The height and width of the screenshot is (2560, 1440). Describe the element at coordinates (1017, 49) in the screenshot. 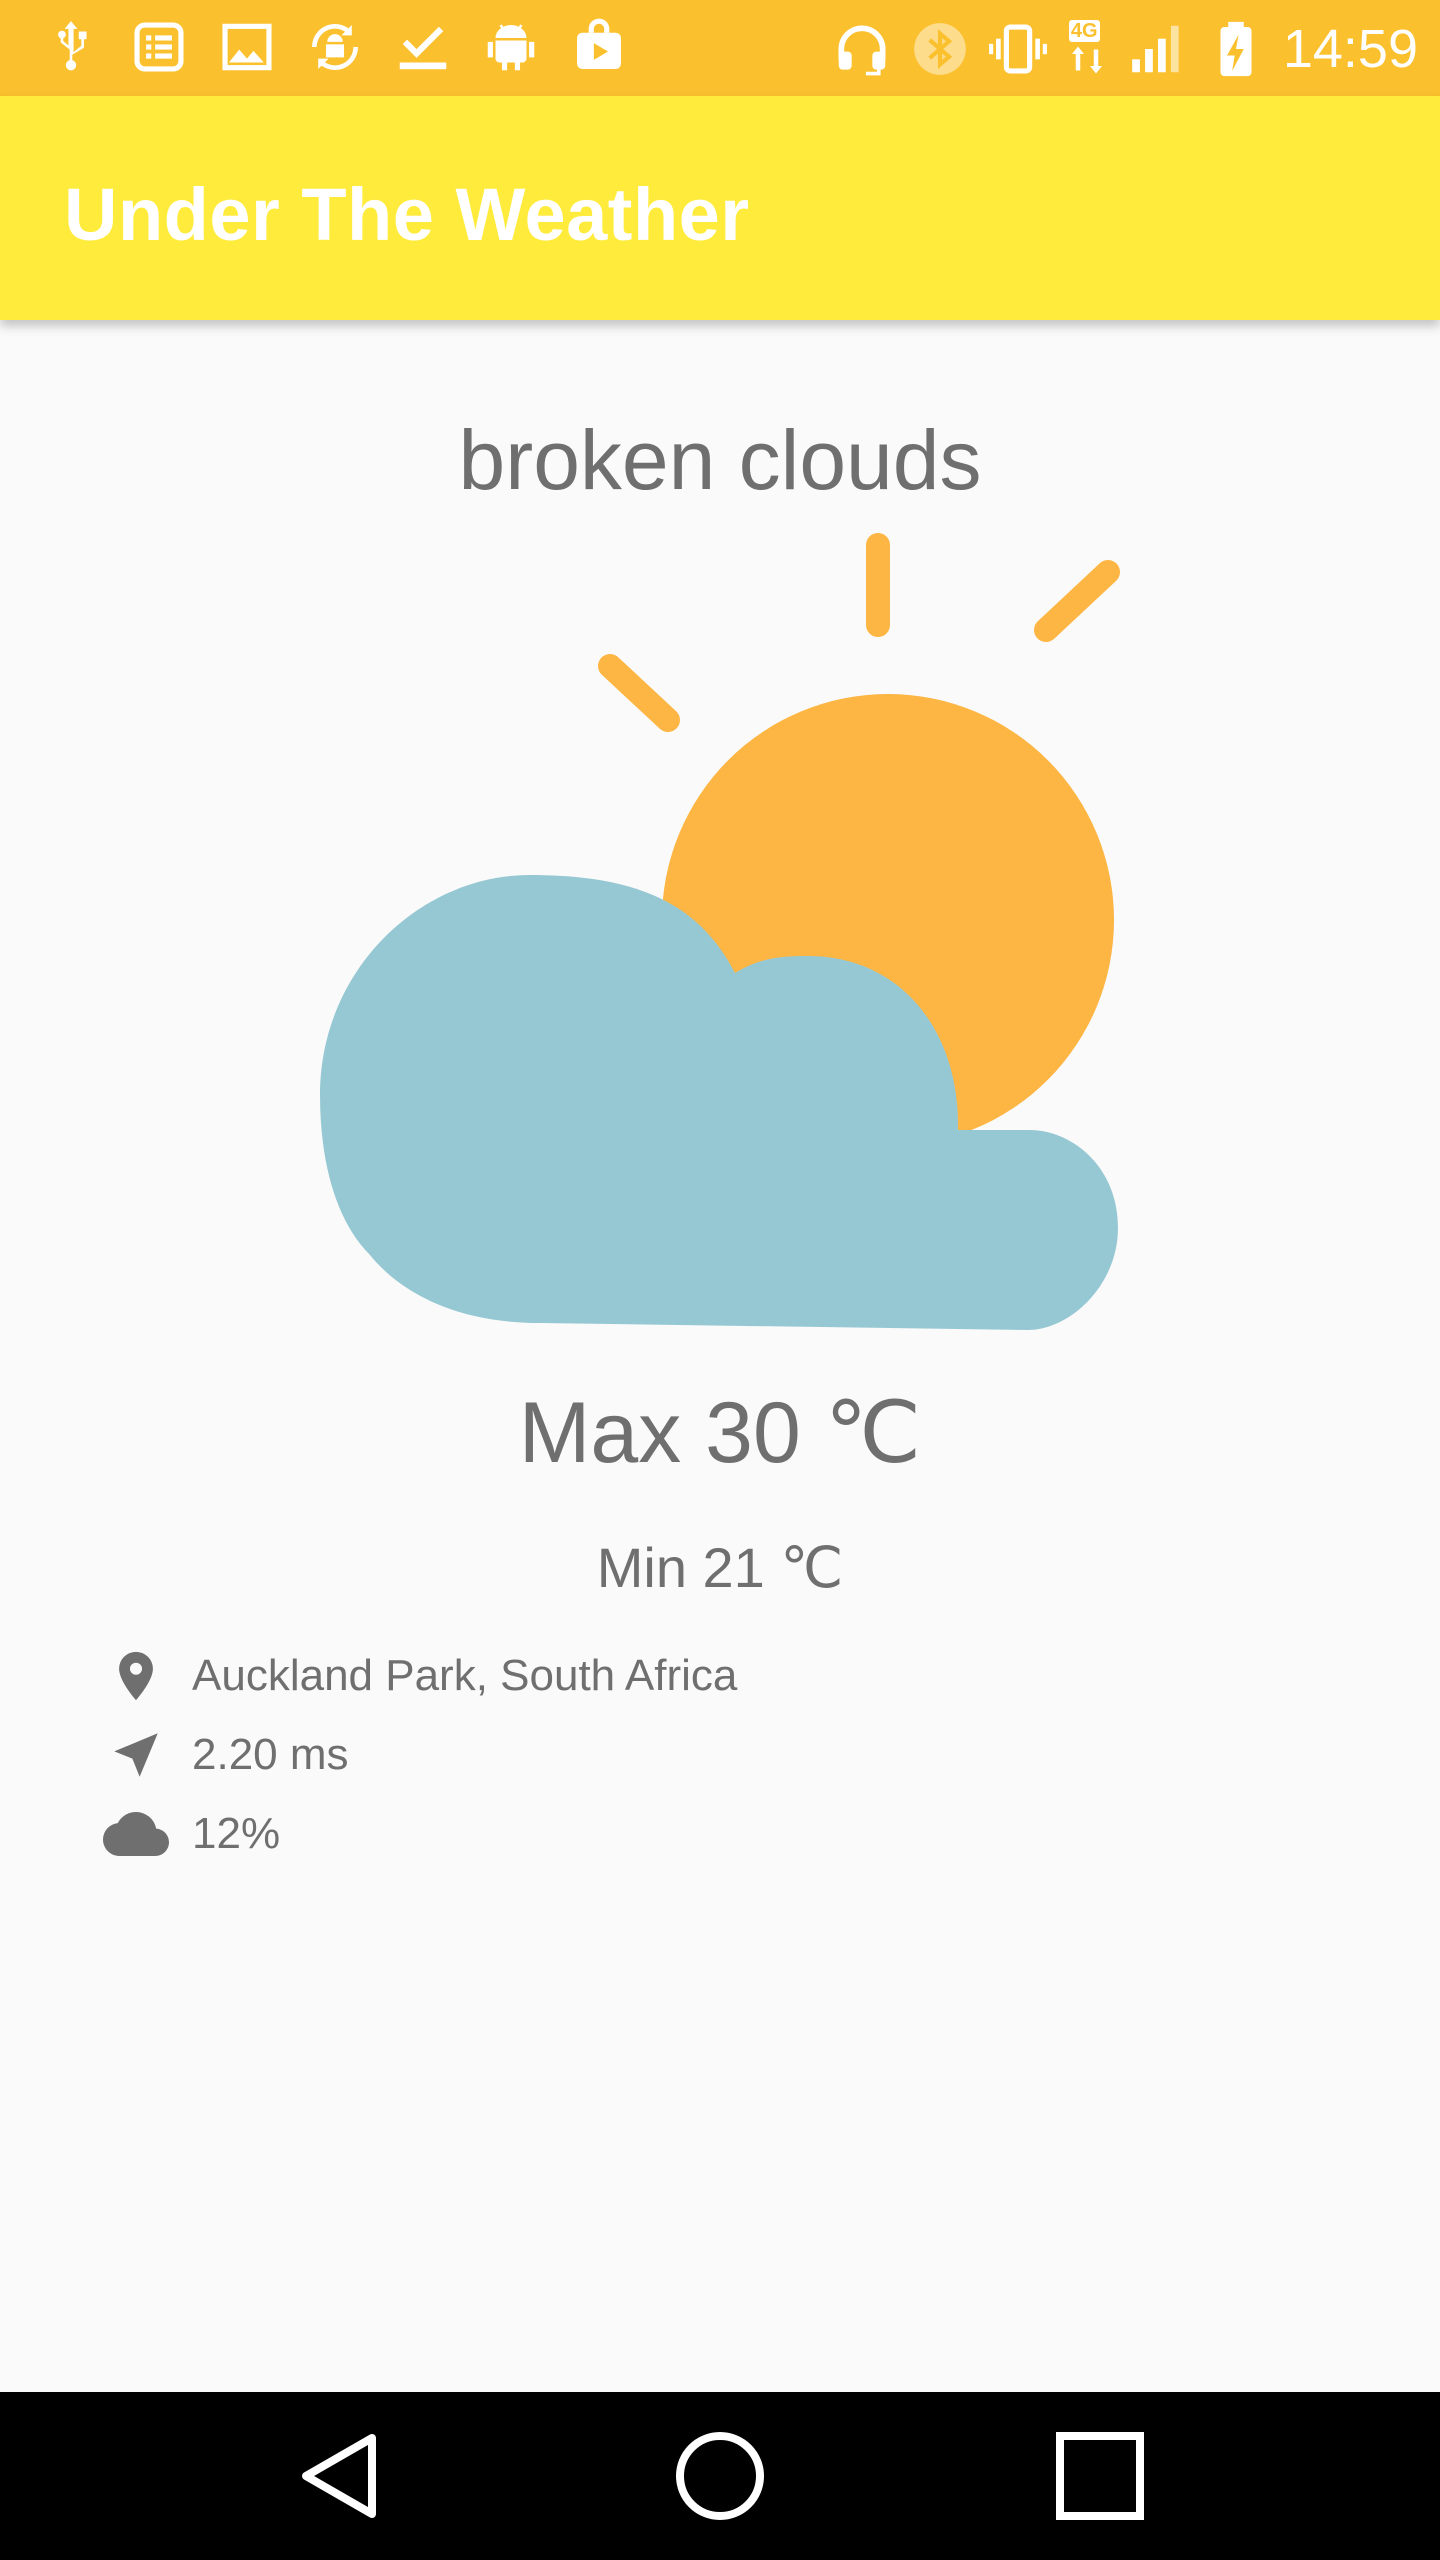

I see `vibrate-icon` at that location.